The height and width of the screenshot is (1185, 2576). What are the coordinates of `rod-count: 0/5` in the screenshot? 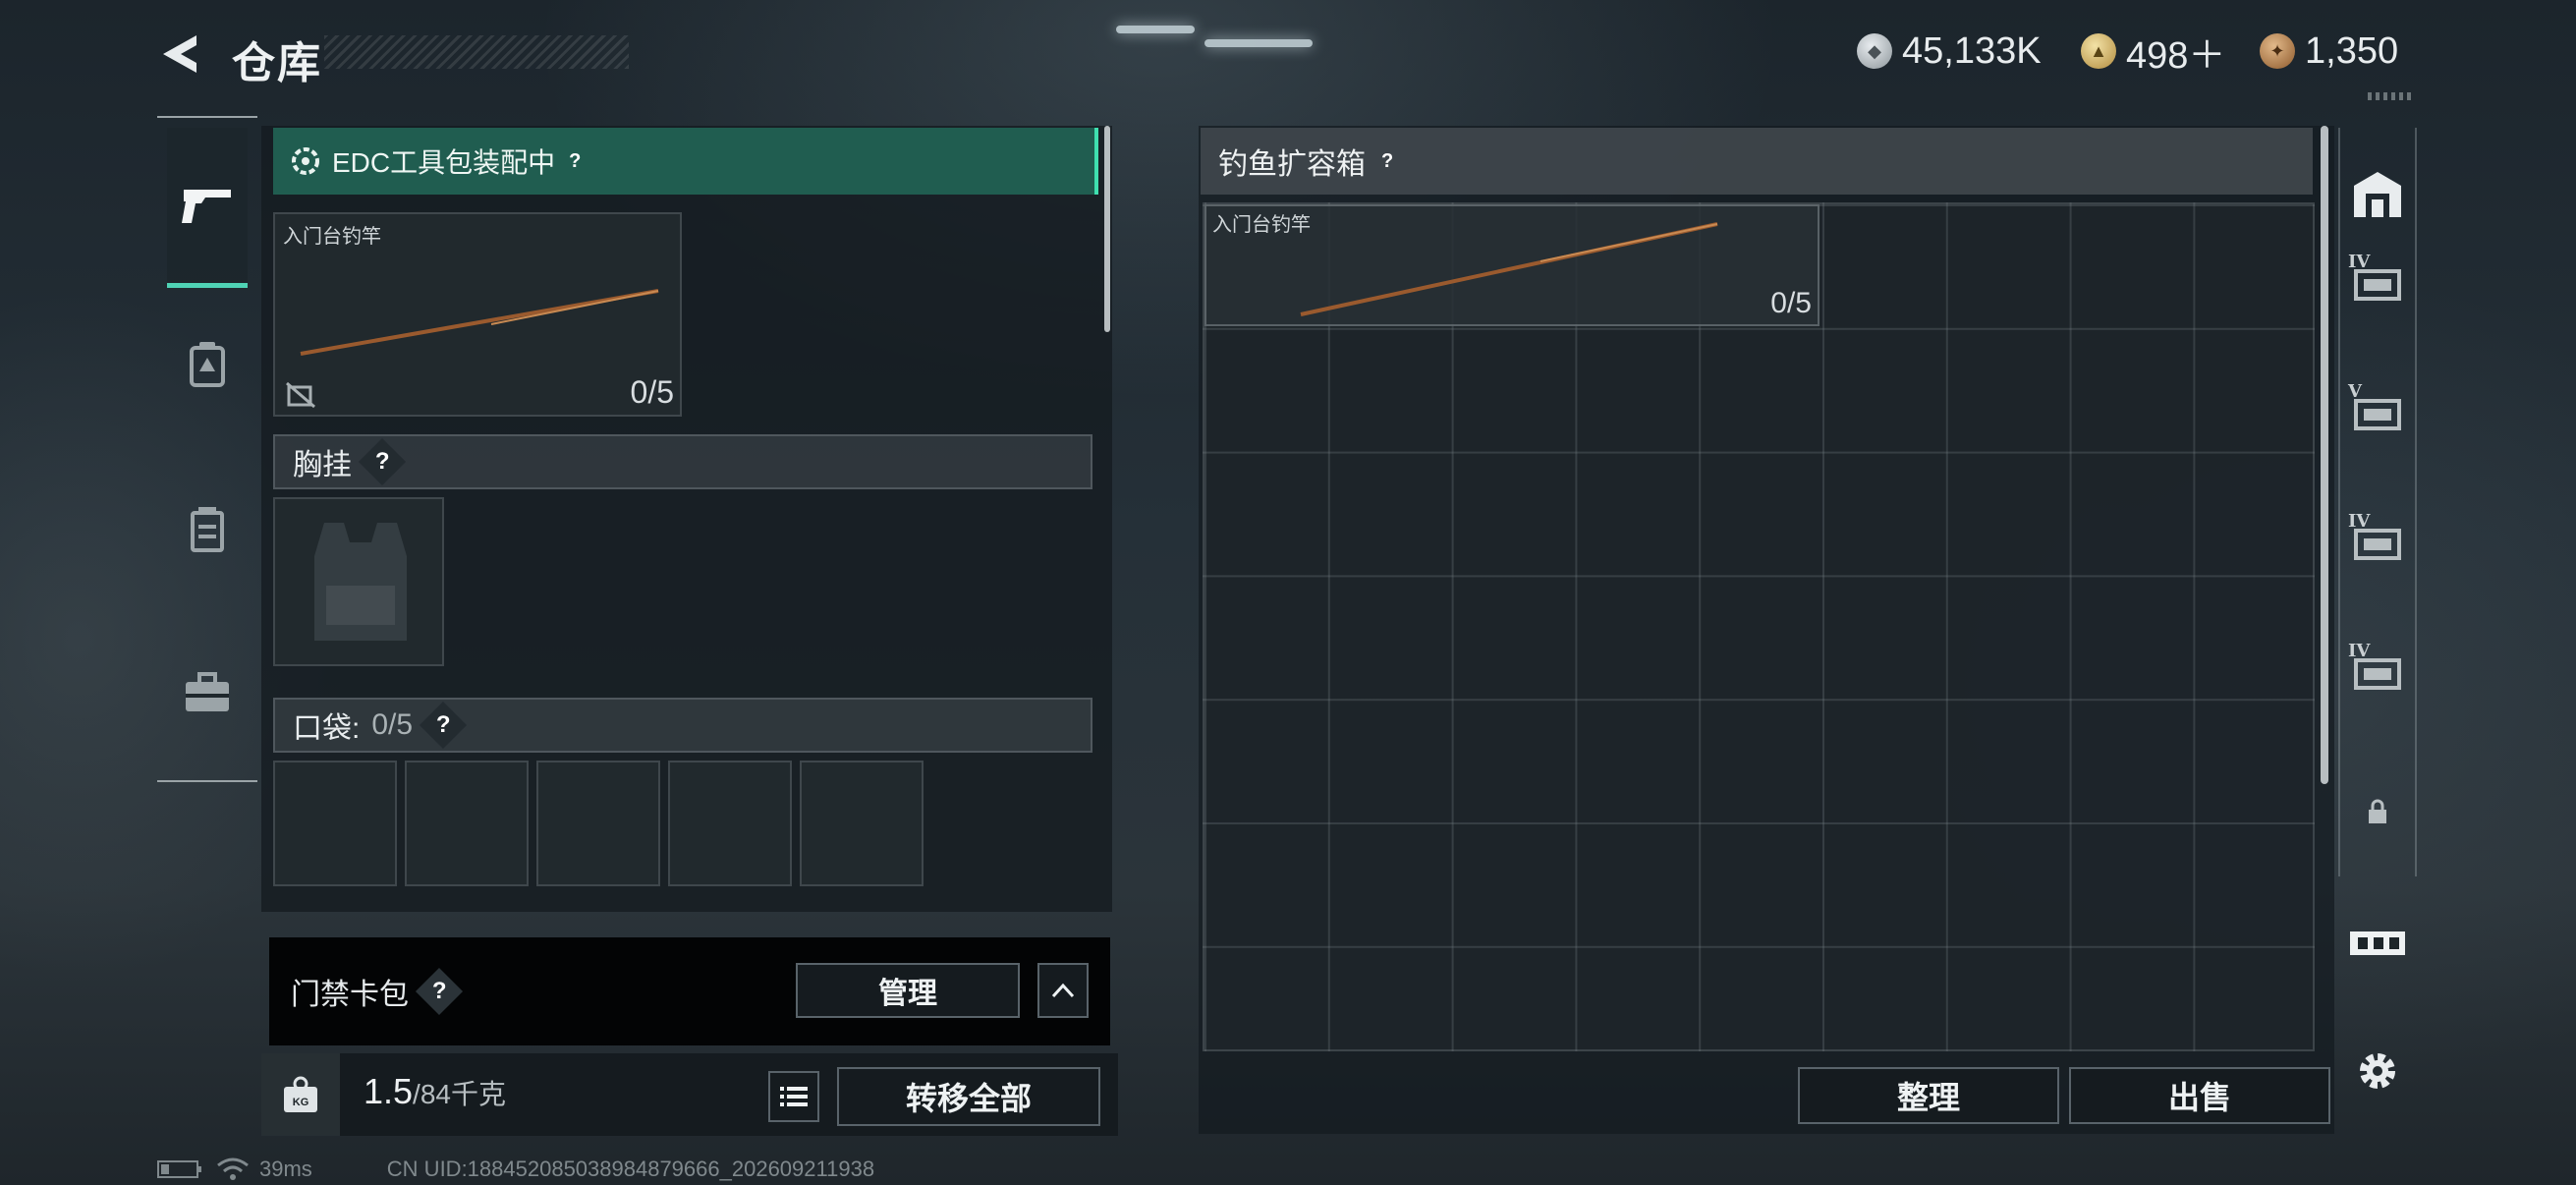 It's located at (652, 392).